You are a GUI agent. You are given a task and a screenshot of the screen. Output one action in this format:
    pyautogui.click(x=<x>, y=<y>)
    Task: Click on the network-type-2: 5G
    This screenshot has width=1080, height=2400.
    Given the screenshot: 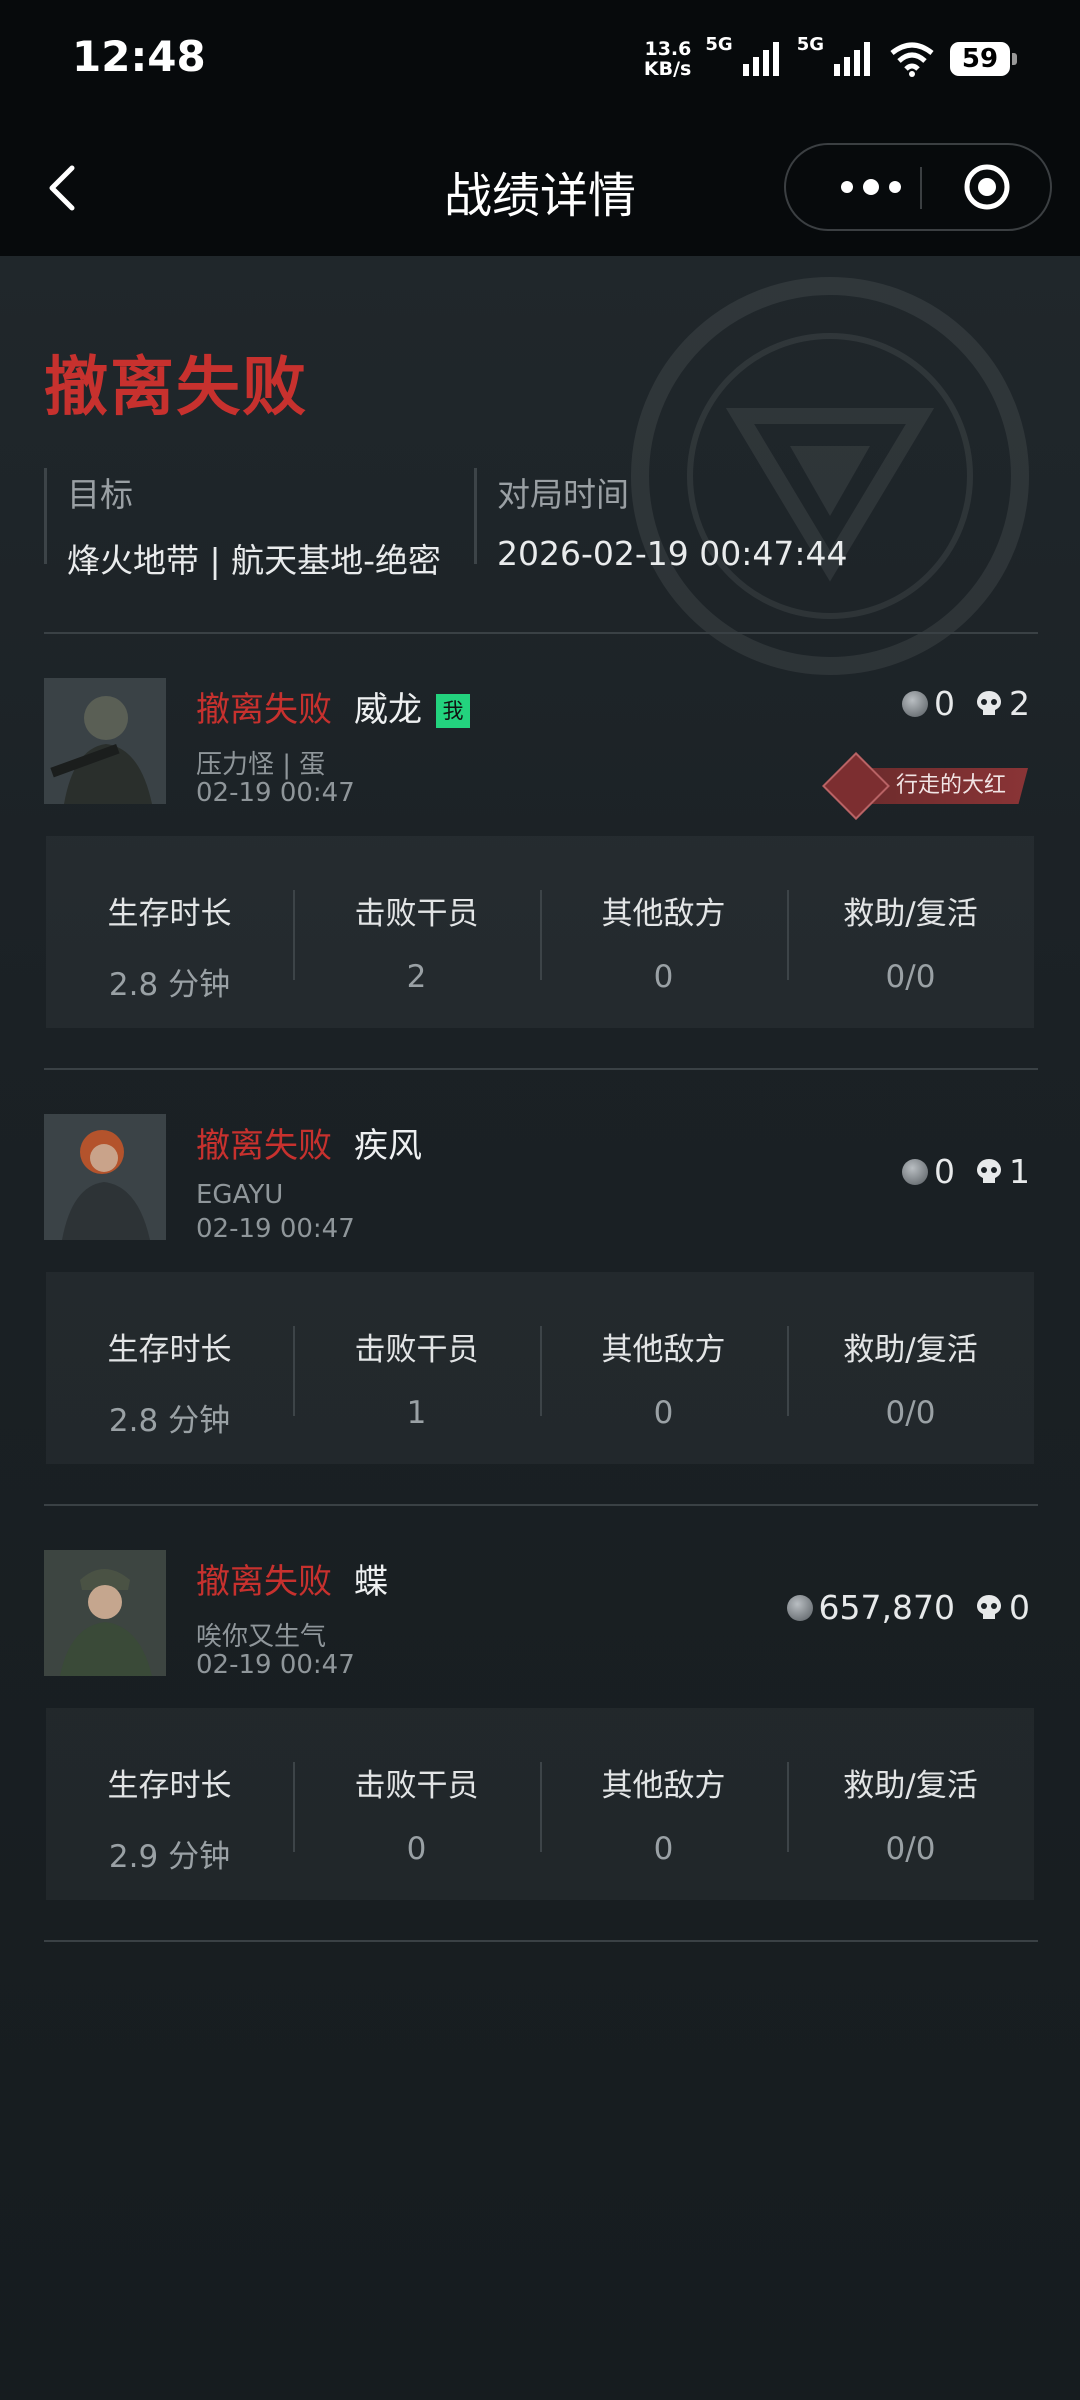 What is the action you would take?
    pyautogui.click(x=810, y=44)
    